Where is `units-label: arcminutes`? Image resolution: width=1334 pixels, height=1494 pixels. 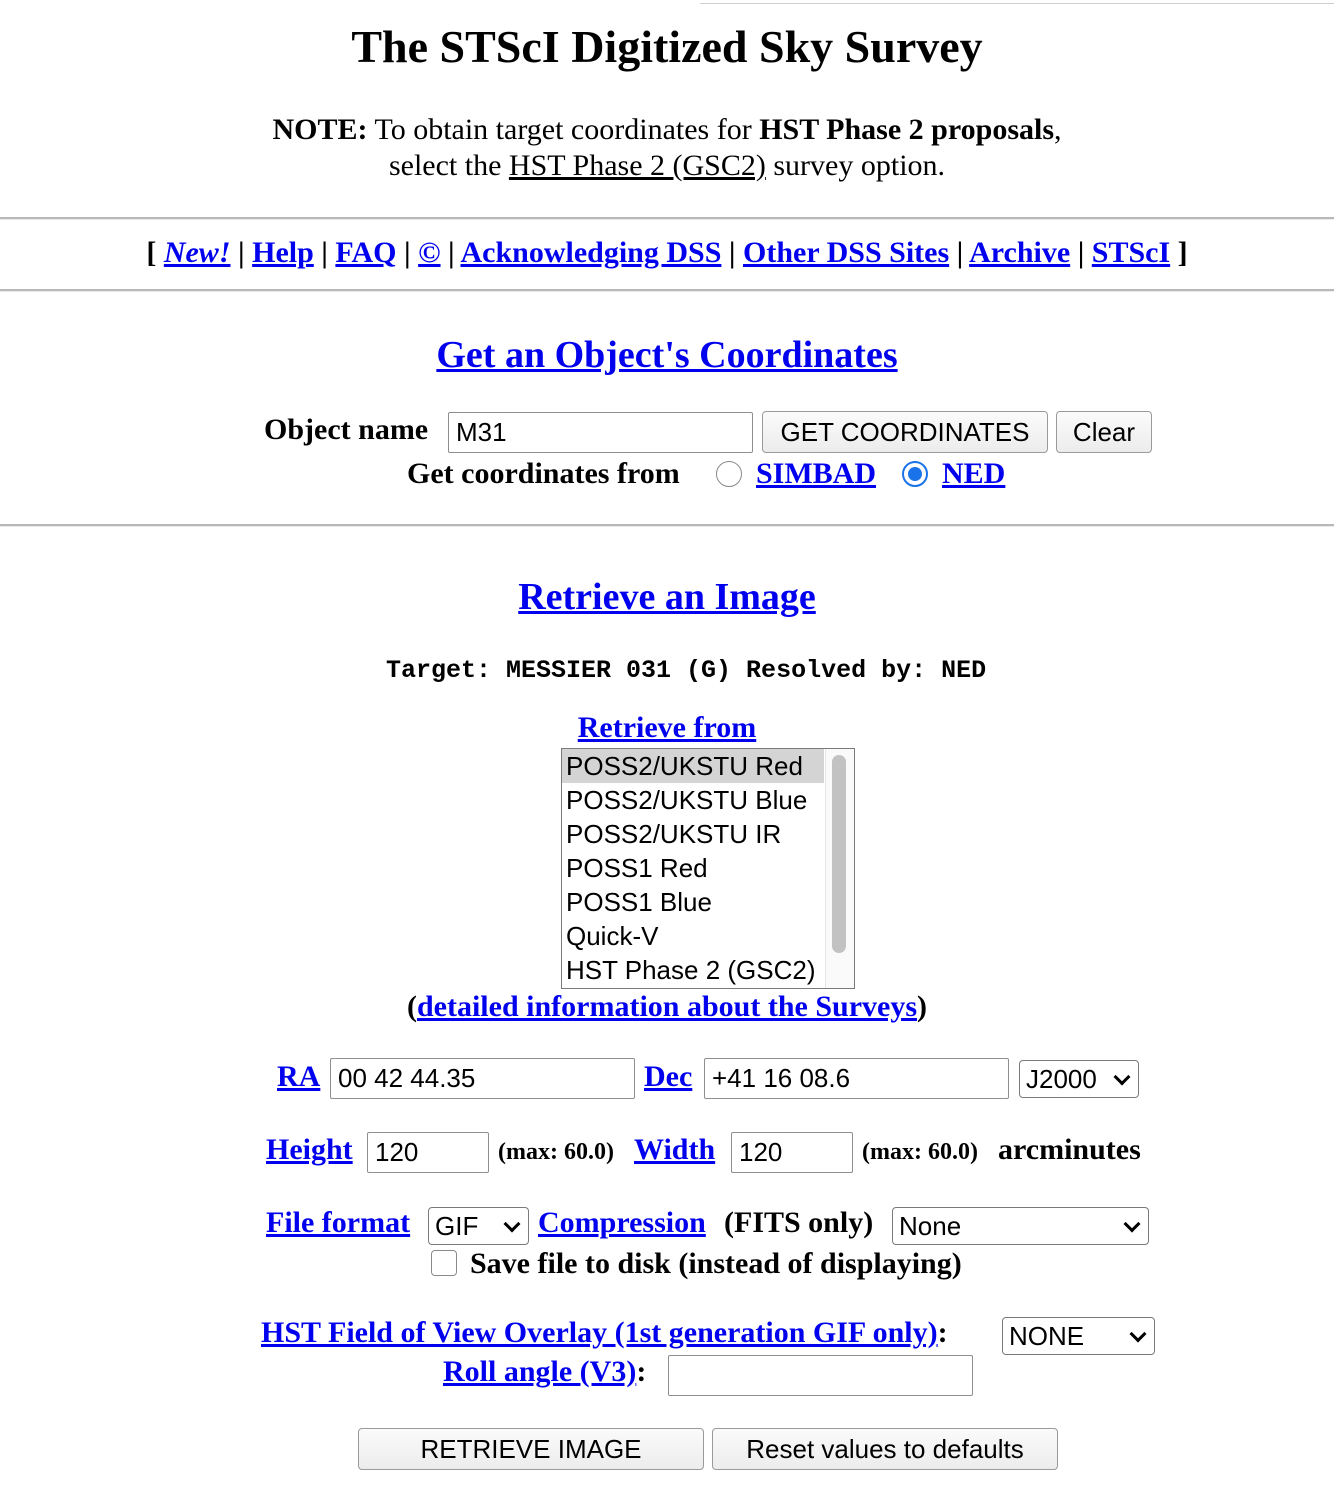 units-label: arcminutes is located at coordinates (1069, 1149).